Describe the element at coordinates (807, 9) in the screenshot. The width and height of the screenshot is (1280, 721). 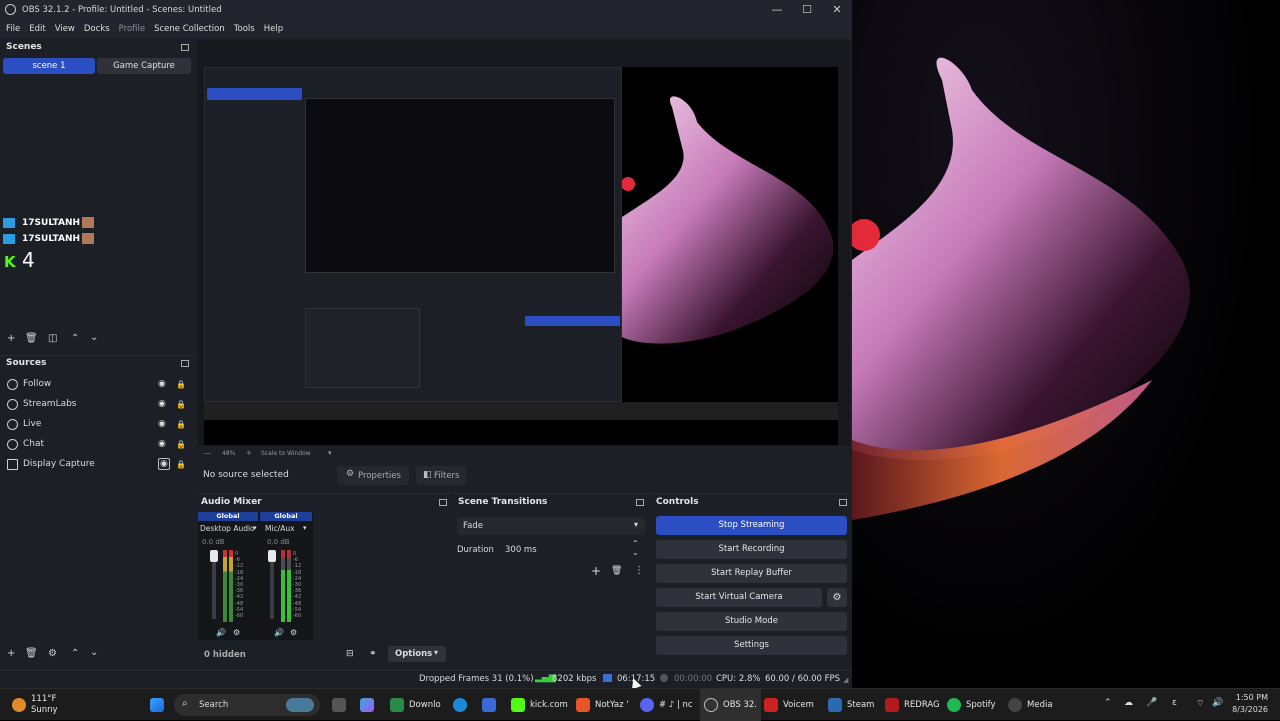
I see `maximize-button: ☐` at that location.